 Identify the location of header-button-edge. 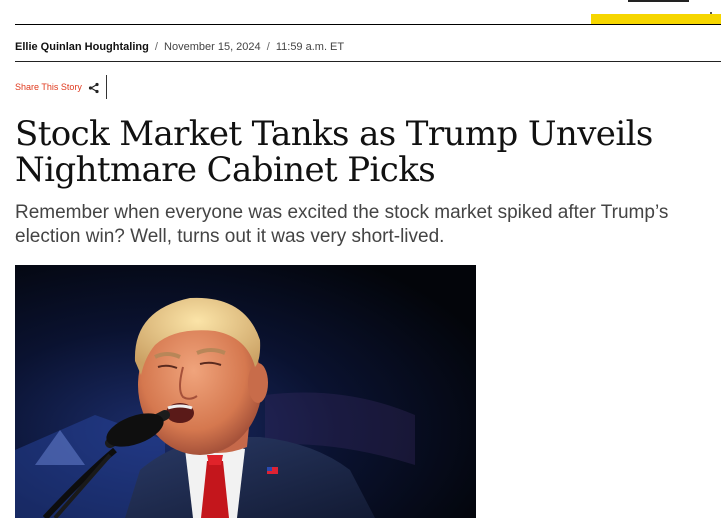
(658, 1).